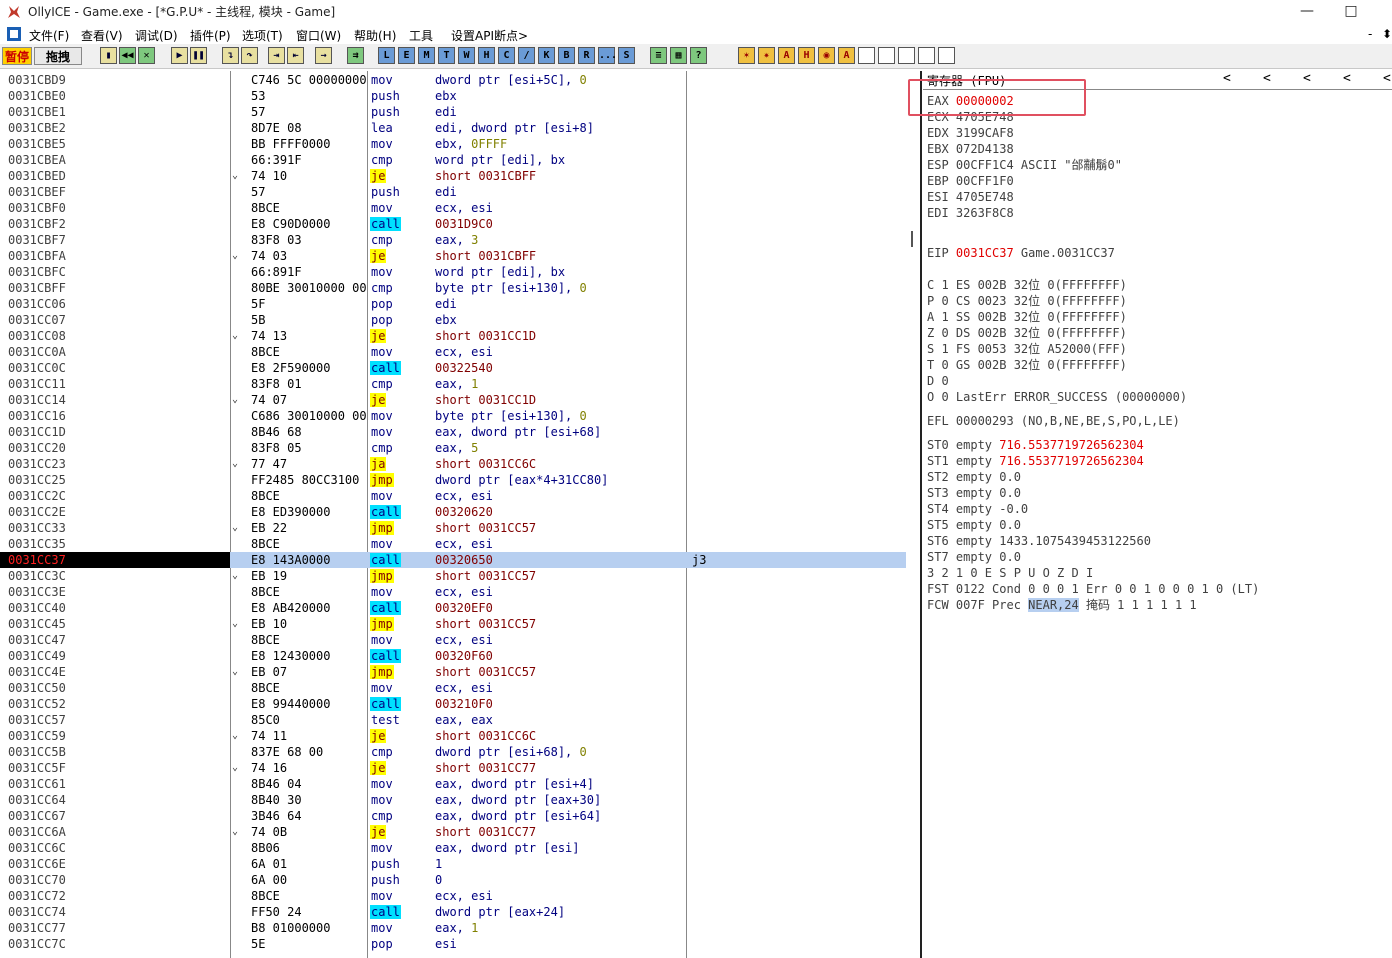 This screenshot has width=1392, height=958. I want to click on disasm-row: 0031CBE2 8D7E 08 lea edi, dword ptr [esi+8], so click(453, 128).